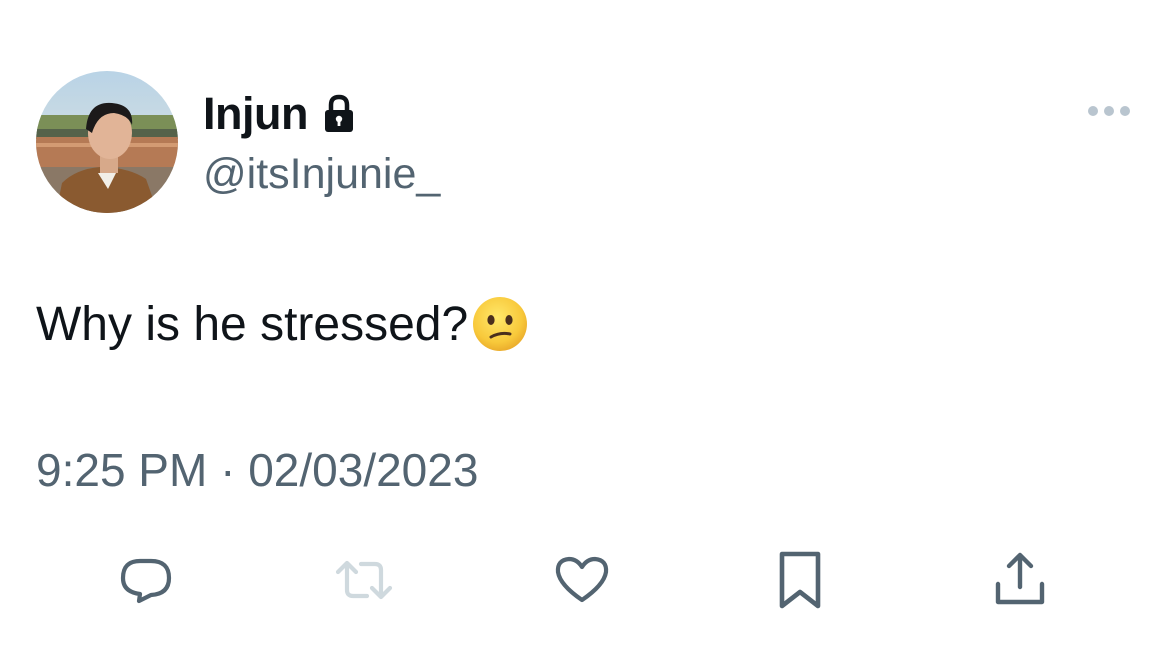 This screenshot has height=658, width=1170. I want to click on tweet-date: 02/03/2023, so click(363, 470).